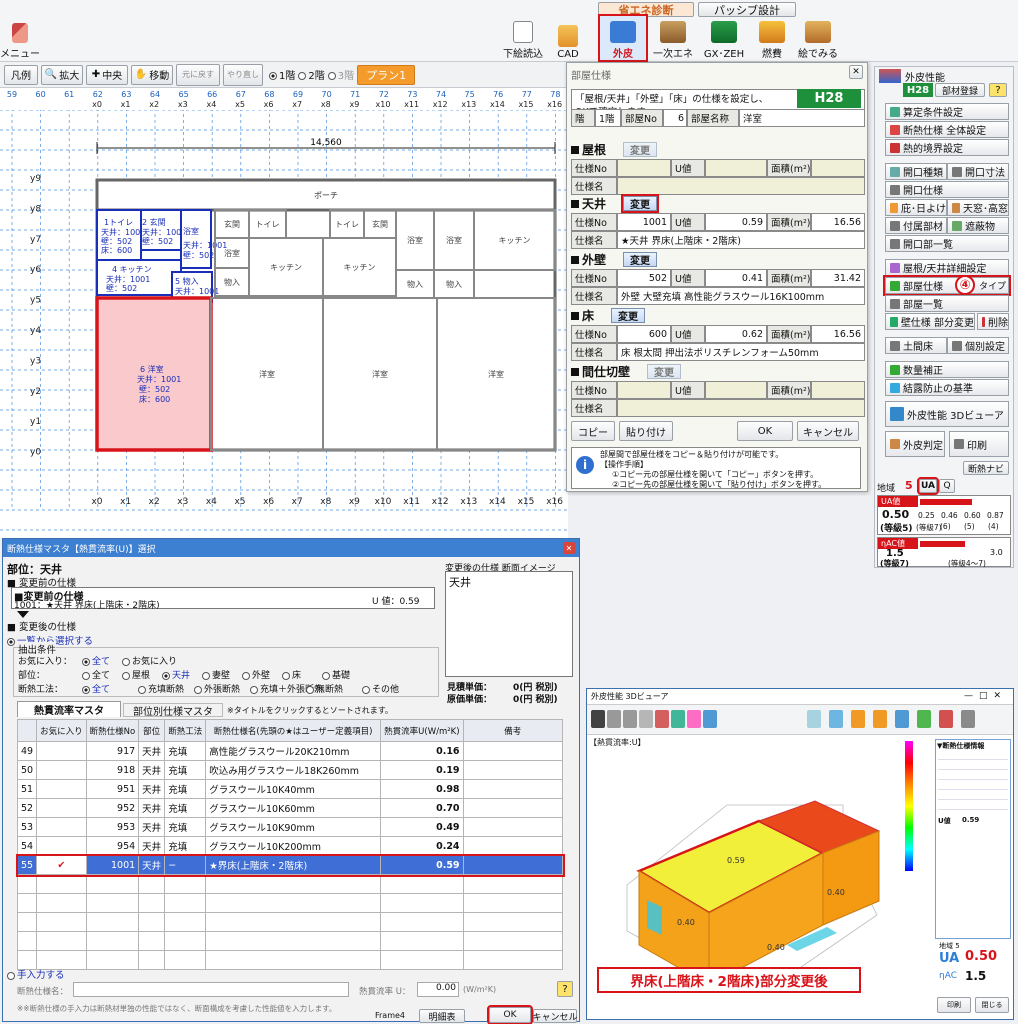 The width and height of the screenshot is (1018, 1024). What do you see at coordinates (27, 730) in the screenshot?
I see `column-header` at bounding box center [27, 730].